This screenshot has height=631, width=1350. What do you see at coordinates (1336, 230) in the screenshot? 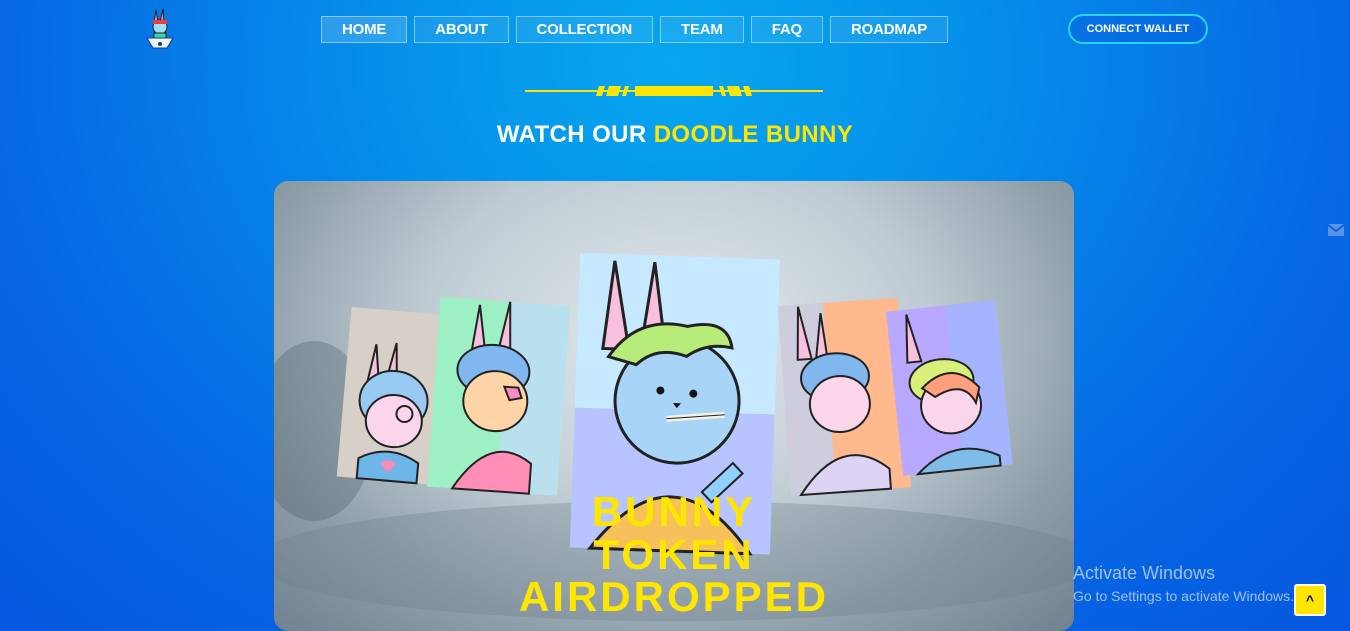
I see `mail-icon` at bounding box center [1336, 230].